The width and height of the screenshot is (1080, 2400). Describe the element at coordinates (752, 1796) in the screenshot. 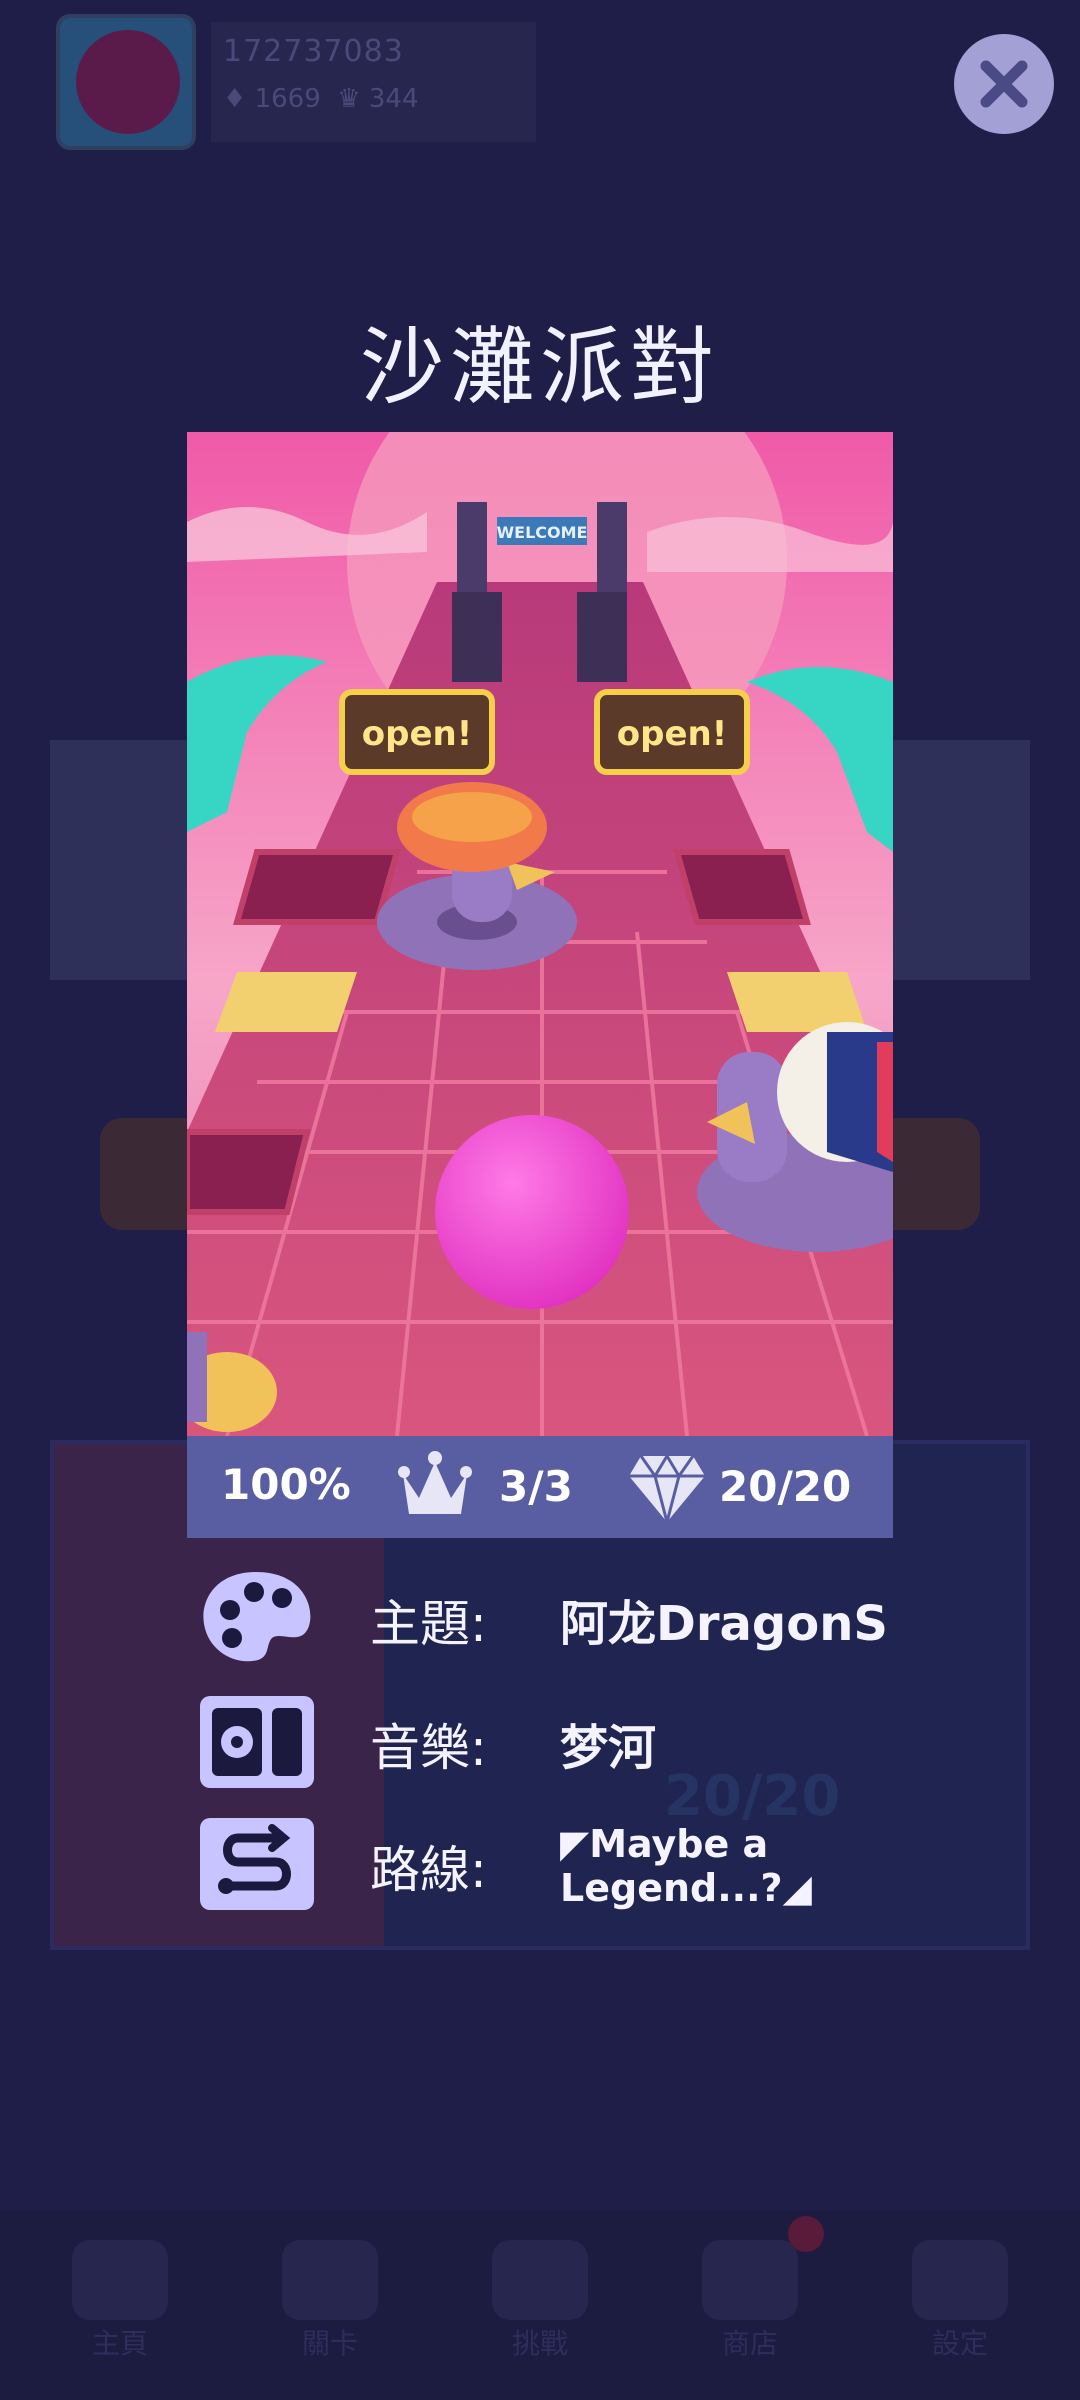

I see `level-card-count: 20/20` at that location.